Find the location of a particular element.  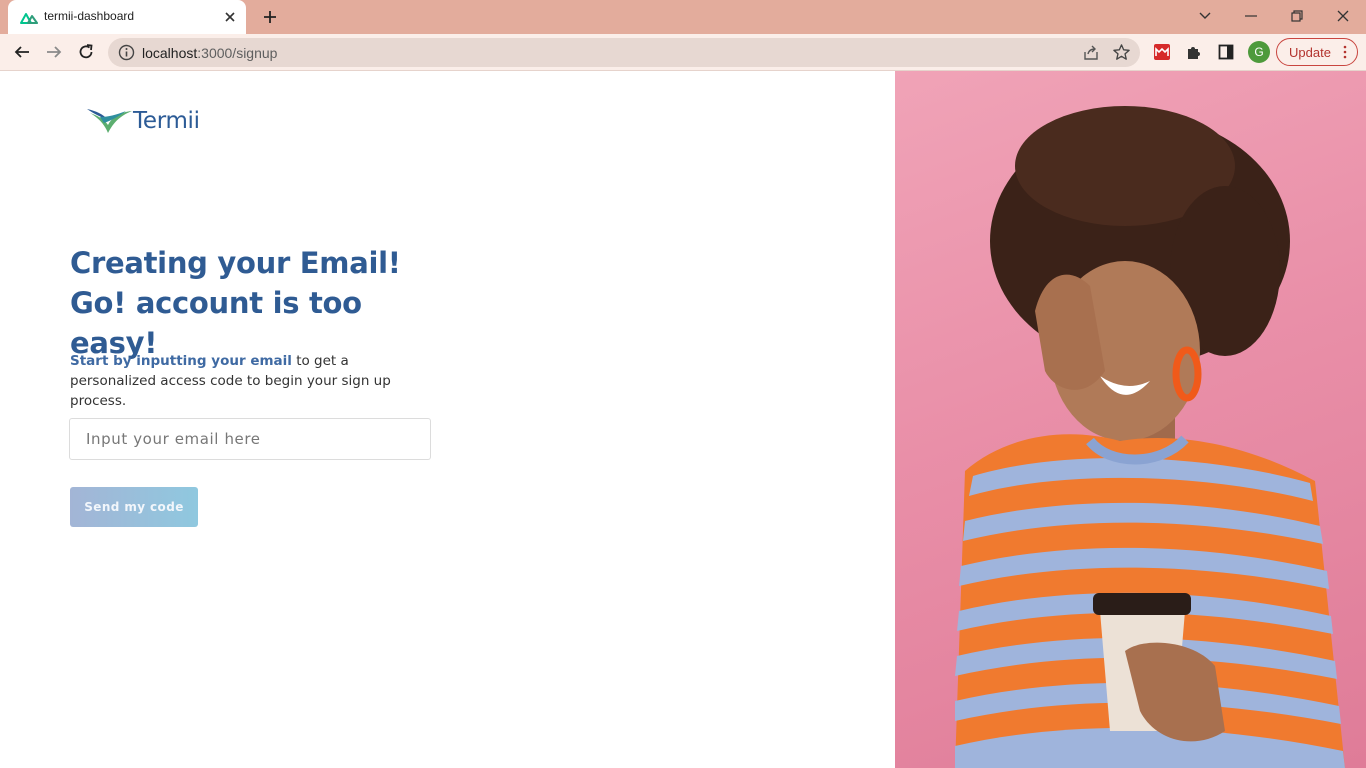

termii-bird-logo-icon is located at coordinates (109, 121).